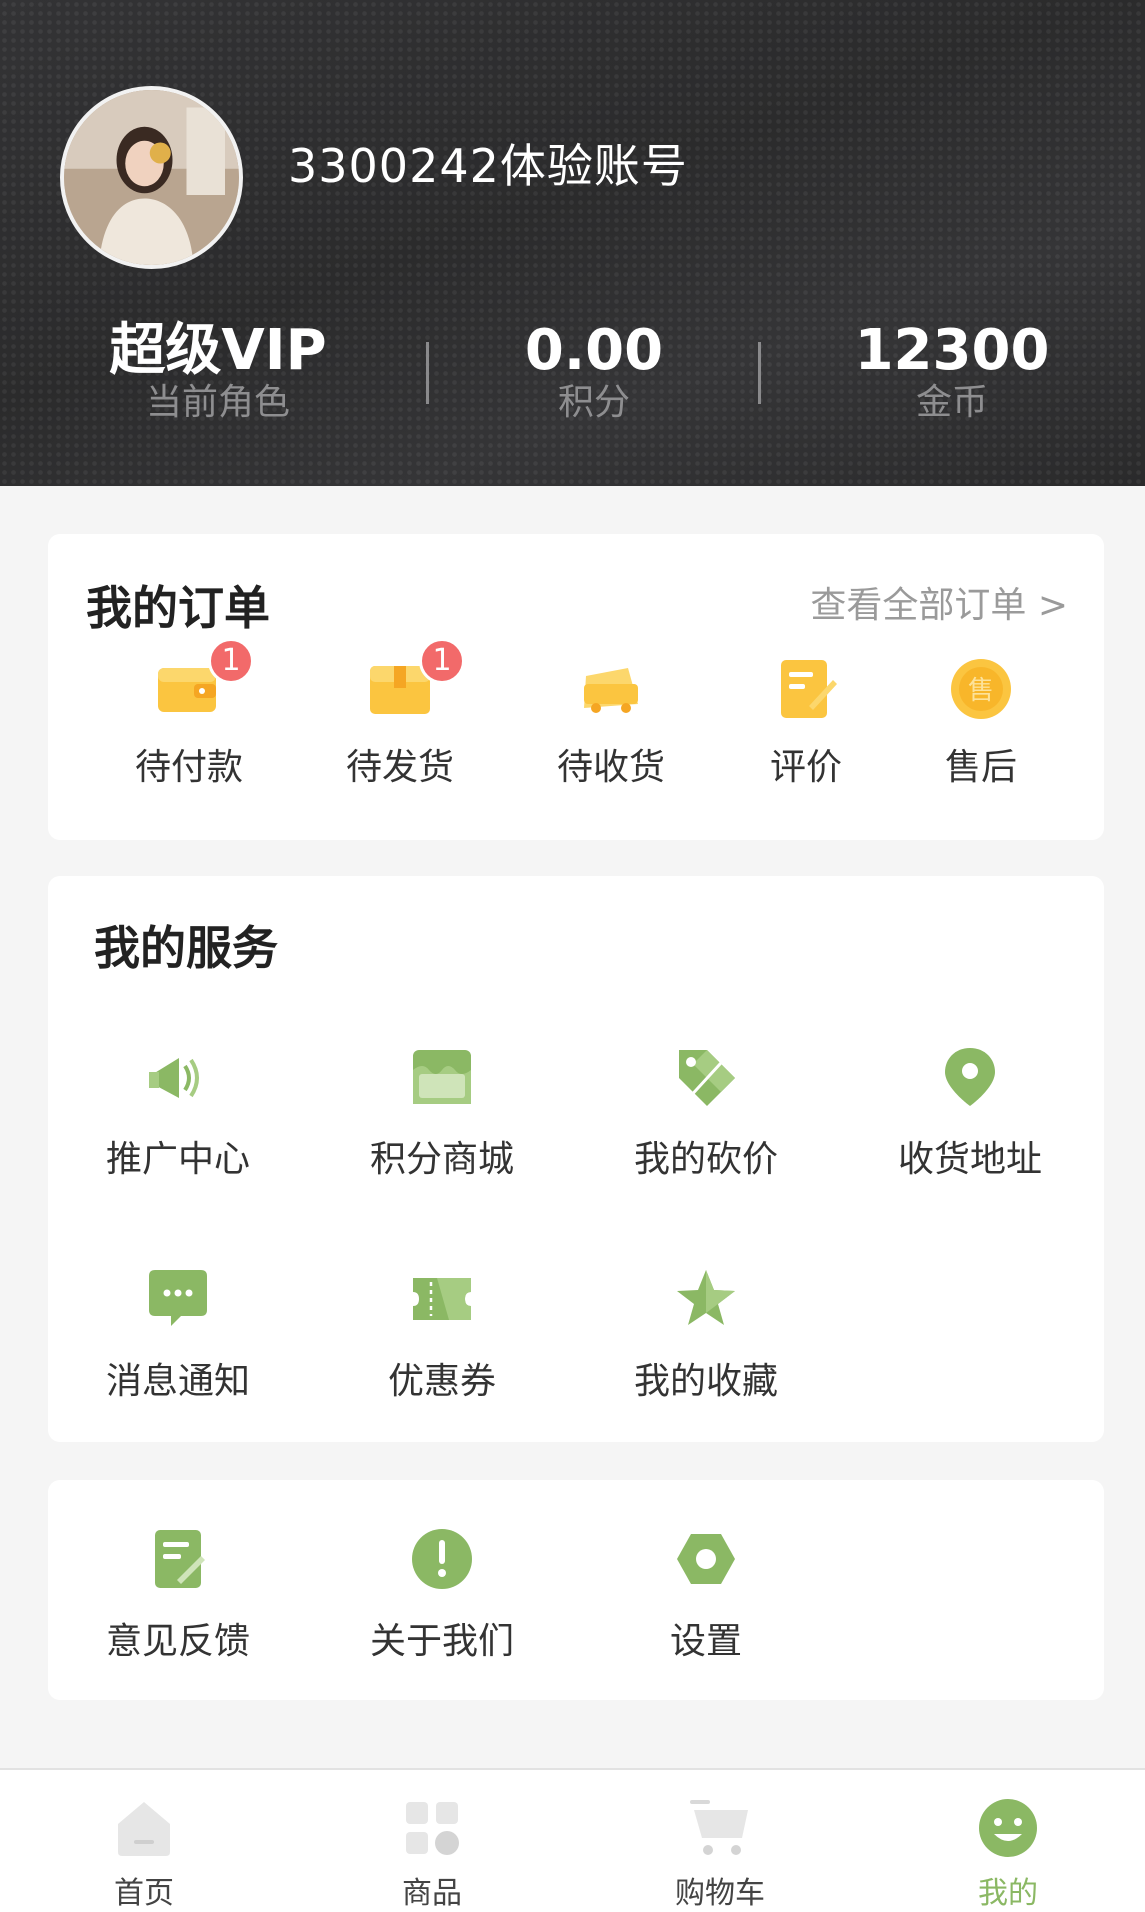 The image size is (1145, 1912). Describe the element at coordinates (178, 1113) in the screenshot. I see `service-promotion-center: 推广中心` at that location.